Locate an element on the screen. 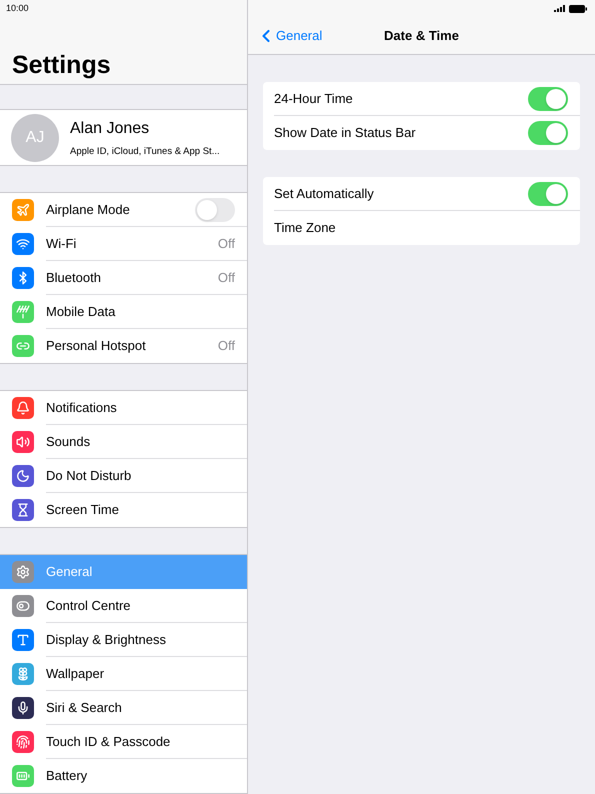 This screenshot has height=794, width=595. row-label: Control Centre is located at coordinates (88, 605).